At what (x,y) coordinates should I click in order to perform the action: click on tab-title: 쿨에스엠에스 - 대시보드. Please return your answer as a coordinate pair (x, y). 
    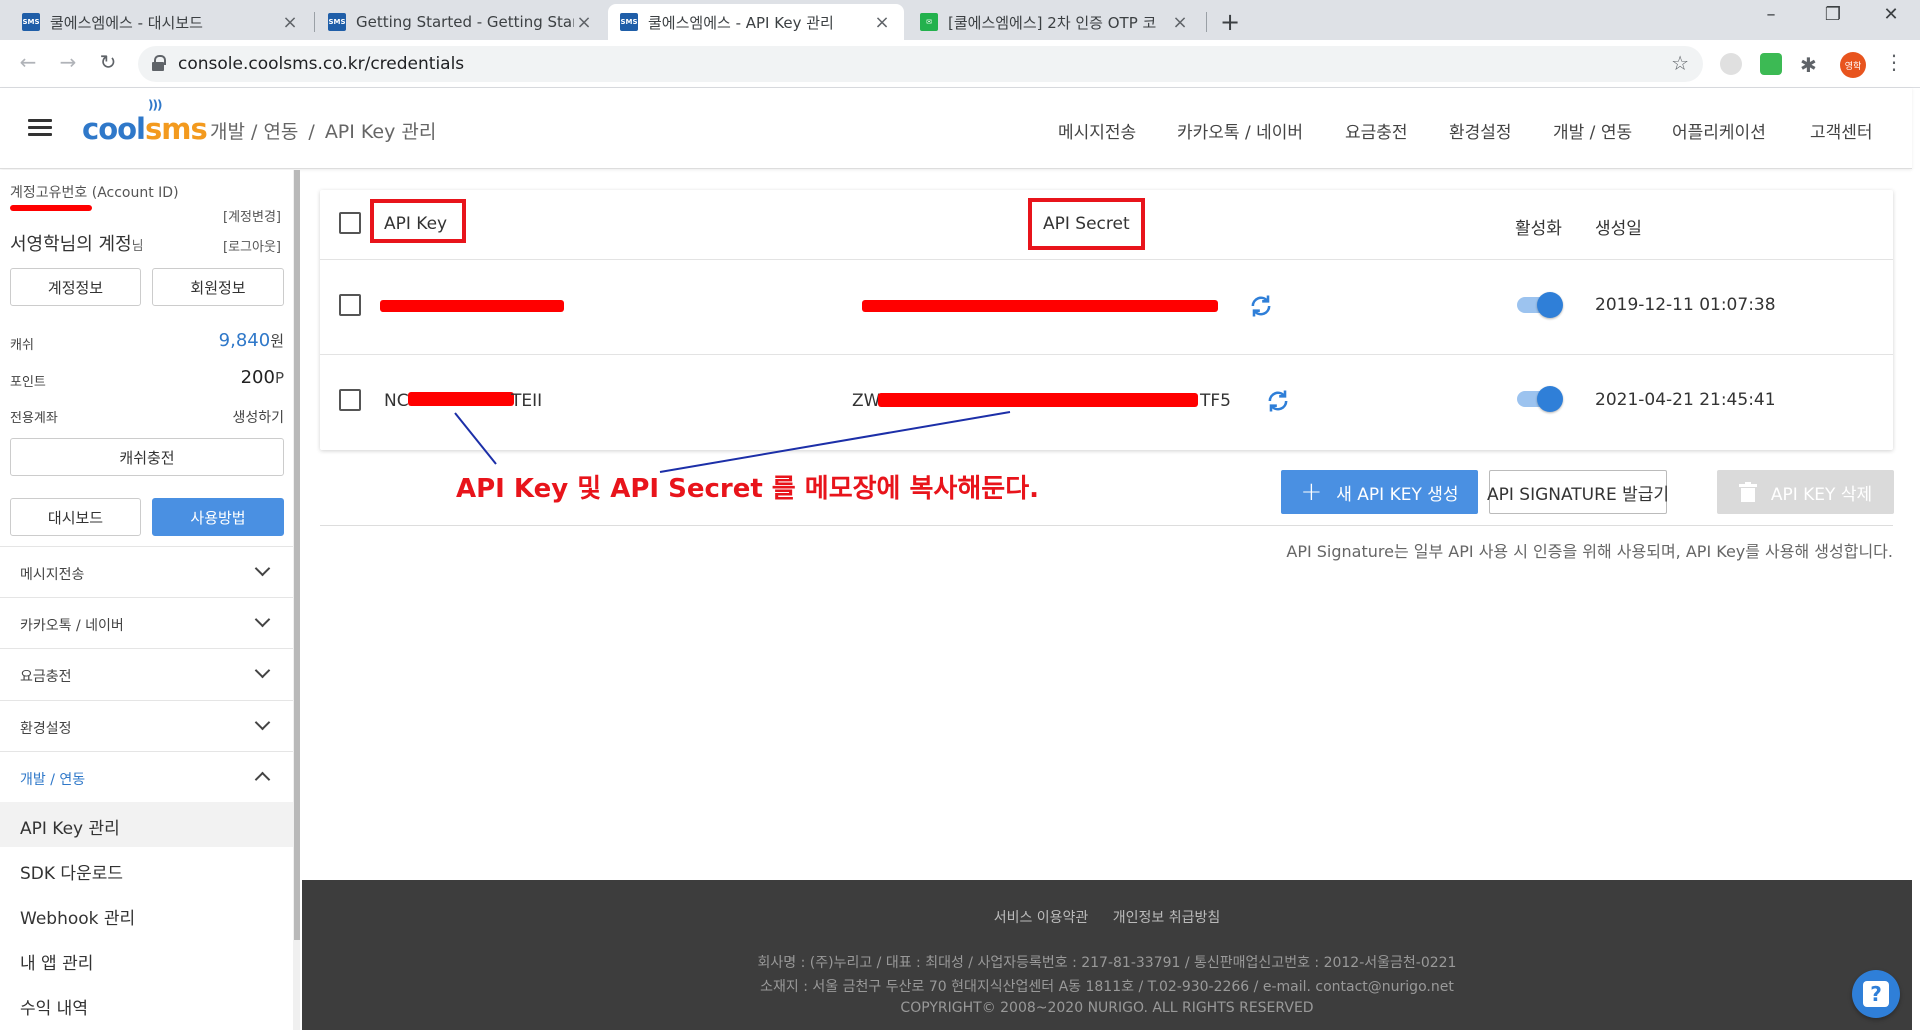
    Looking at the image, I should click on (126, 22).